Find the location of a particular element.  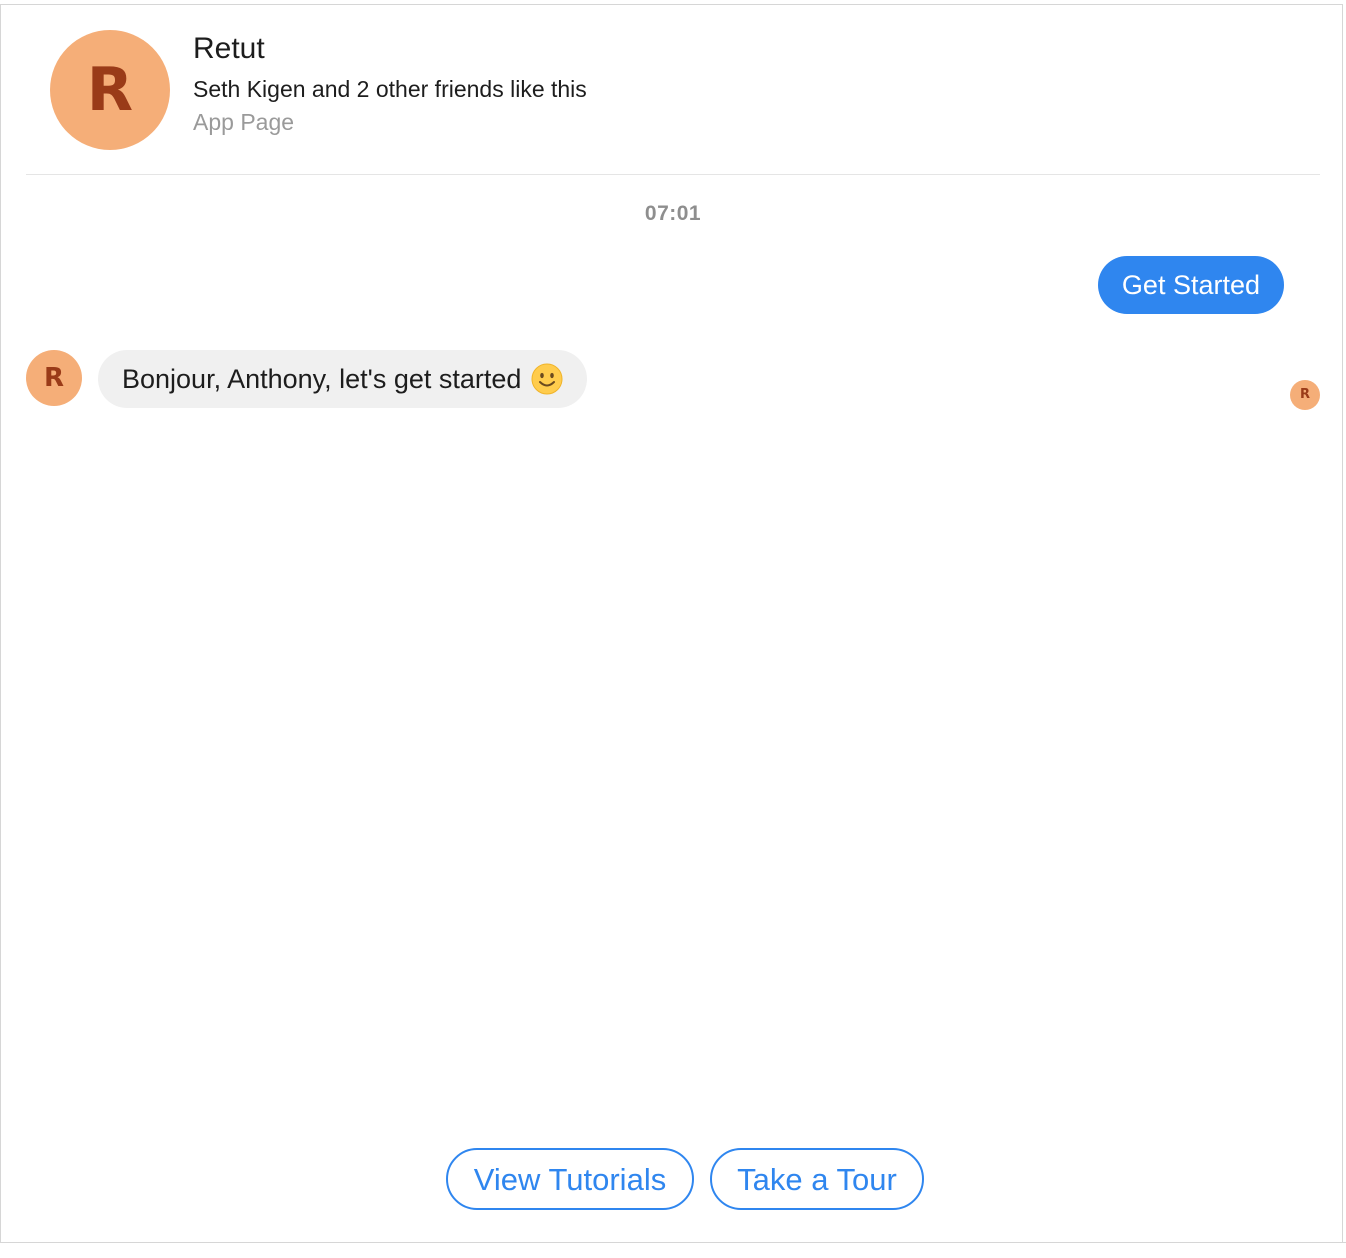

take-a-tour-button: Take a Tour is located at coordinates (817, 1179).